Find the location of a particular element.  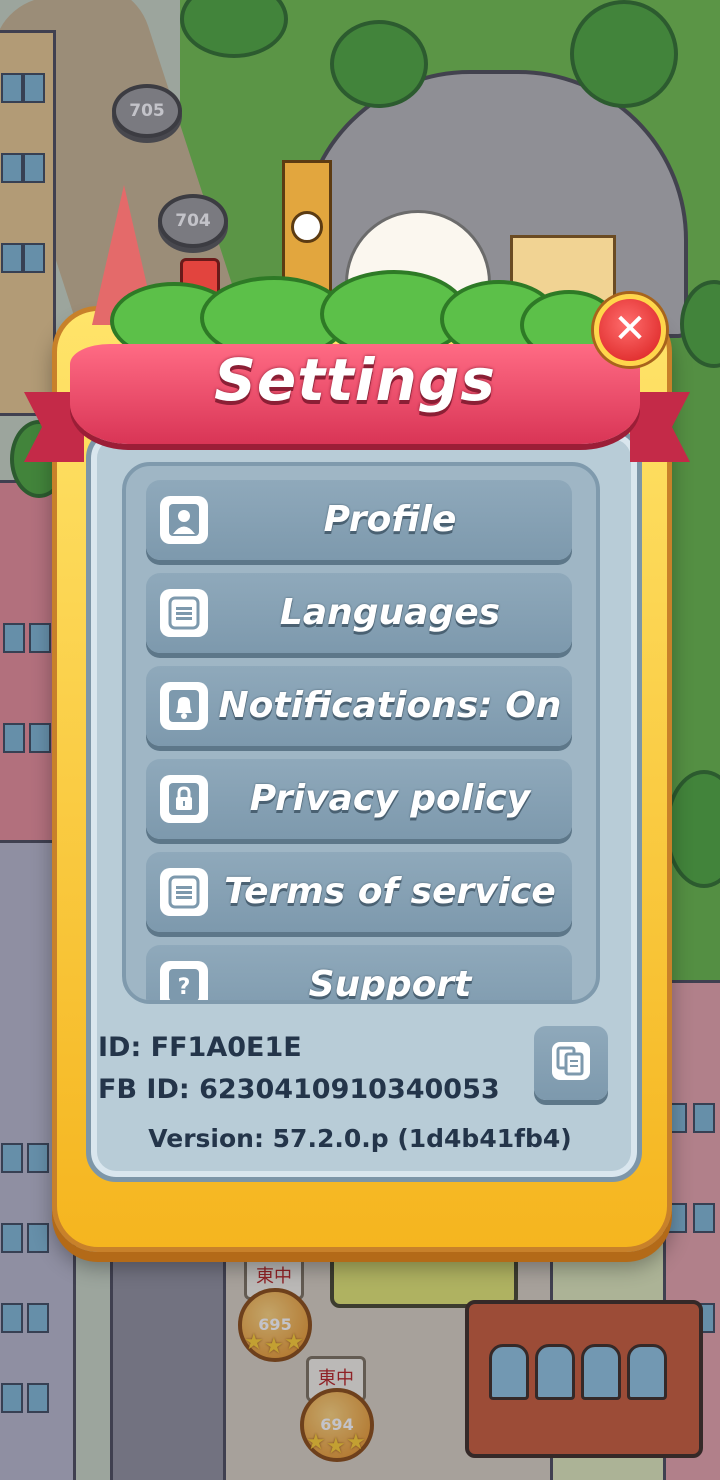

player-id-text: ID: FF1A0E1E is located at coordinates (200, 1047).